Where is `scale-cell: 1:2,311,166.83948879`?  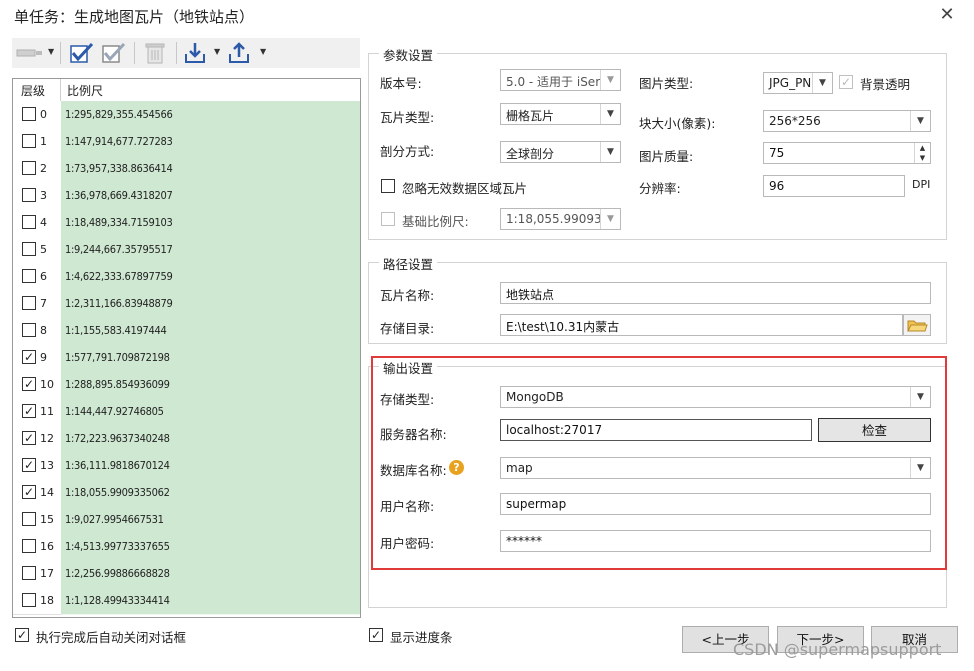
scale-cell: 1:2,311,166.83948879 is located at coordinates (210, 304).